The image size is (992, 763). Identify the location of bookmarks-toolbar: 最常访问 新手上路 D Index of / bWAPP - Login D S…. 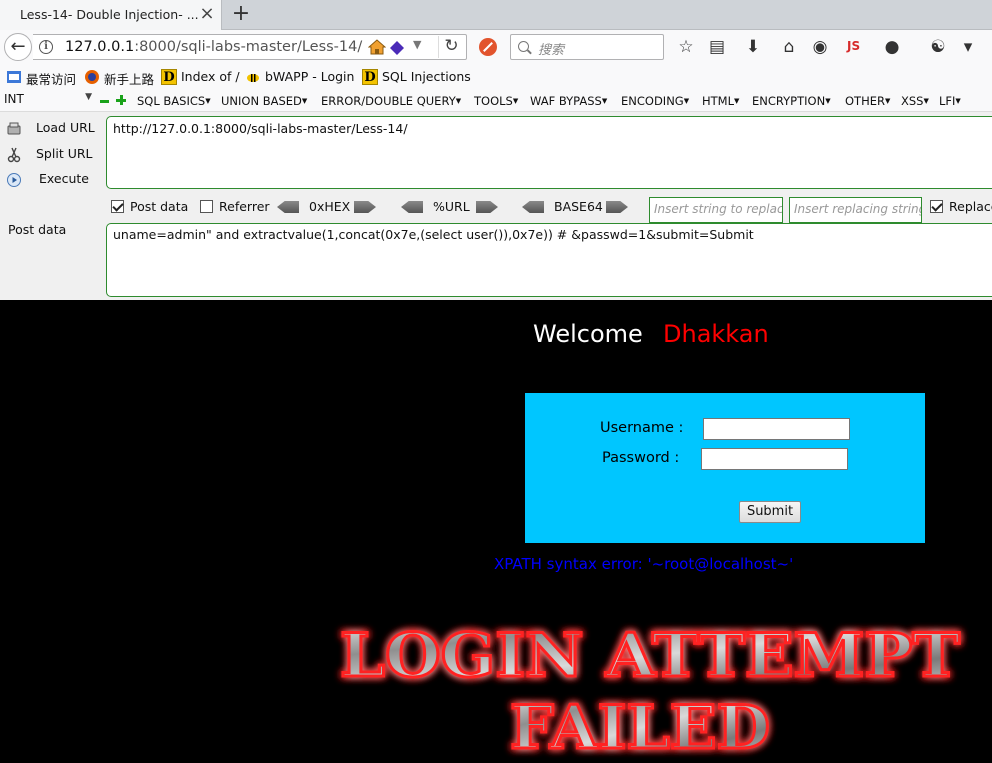
(496, 77).